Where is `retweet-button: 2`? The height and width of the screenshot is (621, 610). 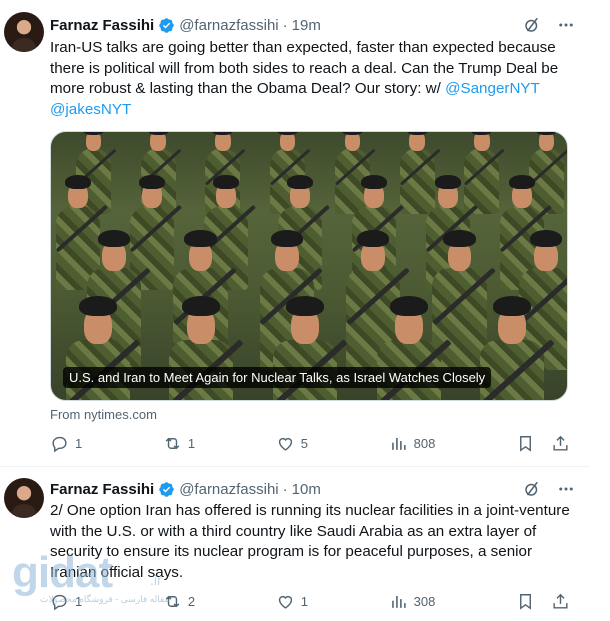
retweet-button: 2 is located at coordinates (179, 601).